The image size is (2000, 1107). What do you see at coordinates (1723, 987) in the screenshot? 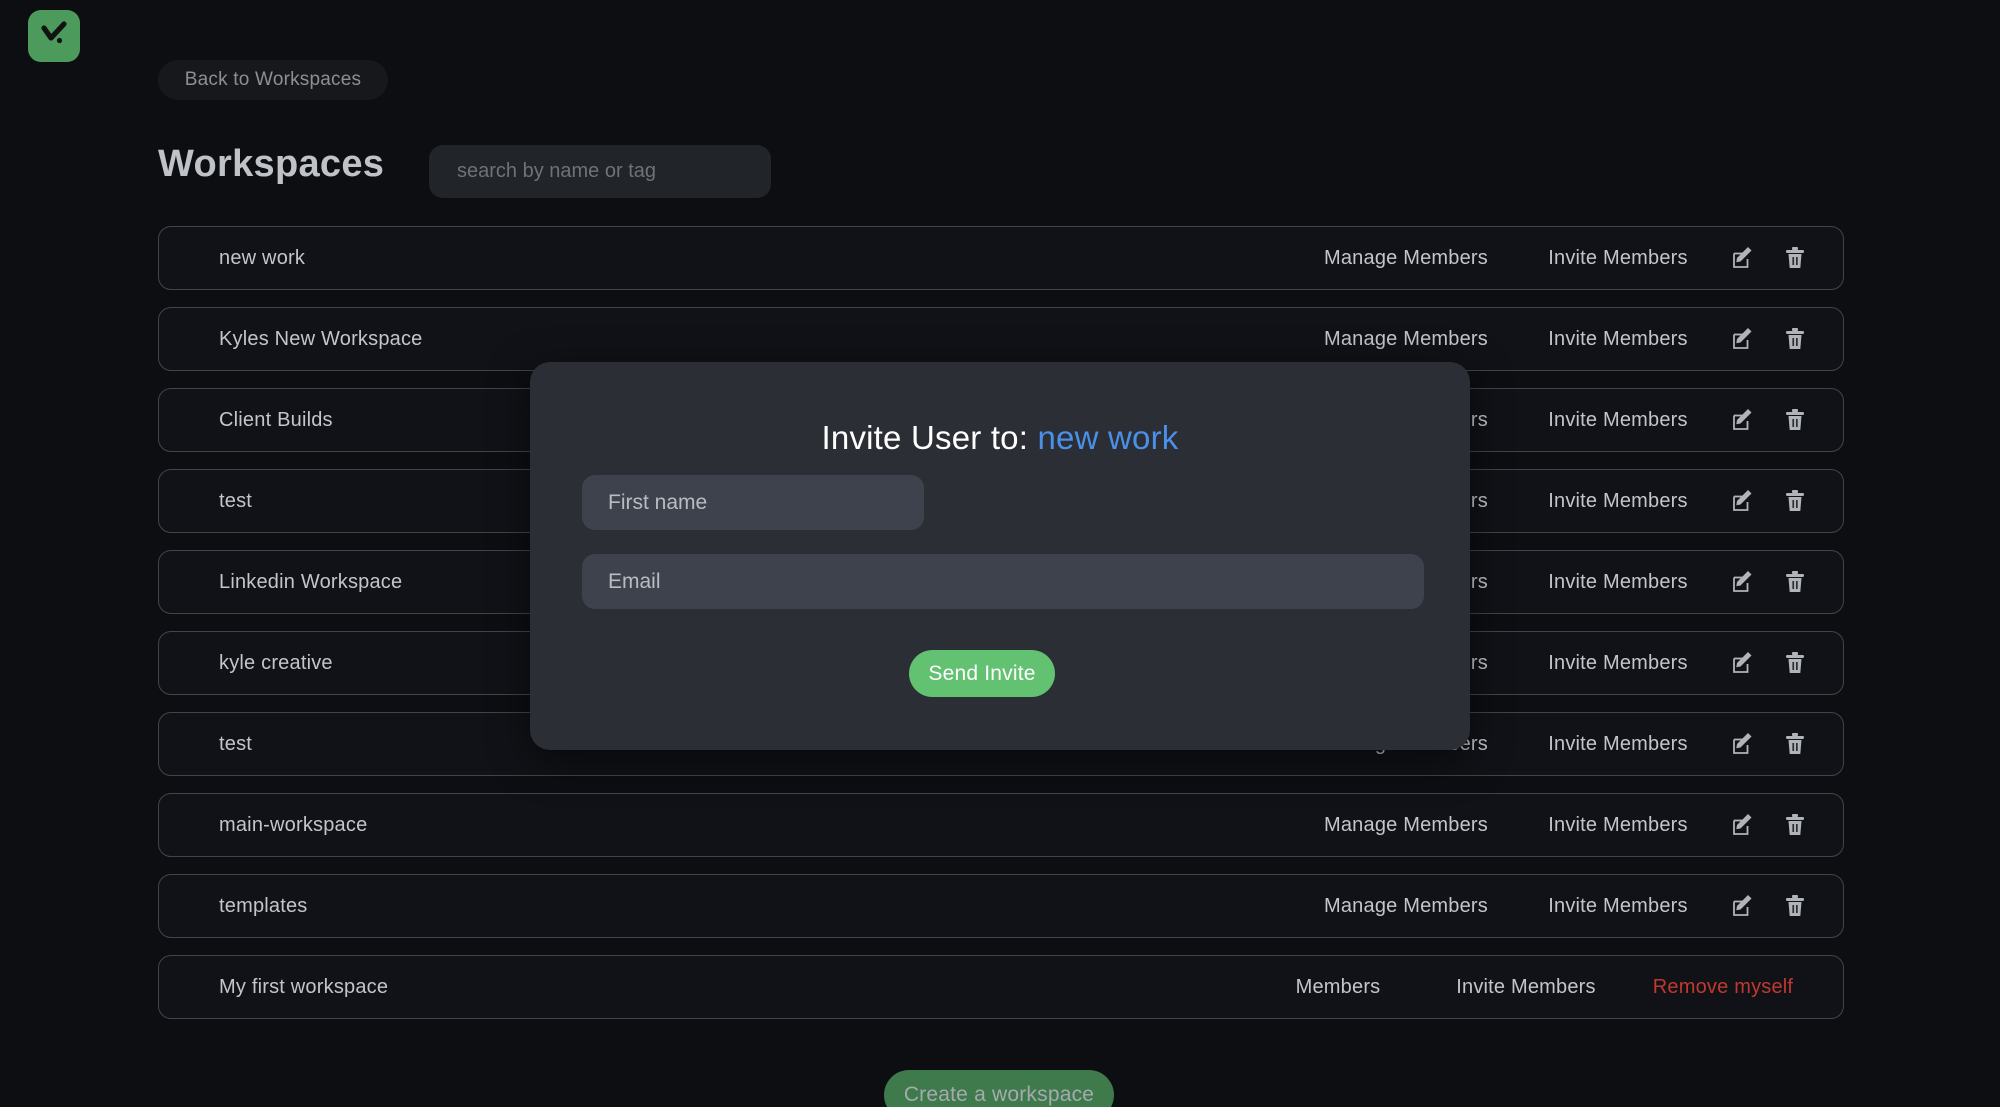
I see `remove-myself-button: Remove myself` at bounding box center [1723, 987].